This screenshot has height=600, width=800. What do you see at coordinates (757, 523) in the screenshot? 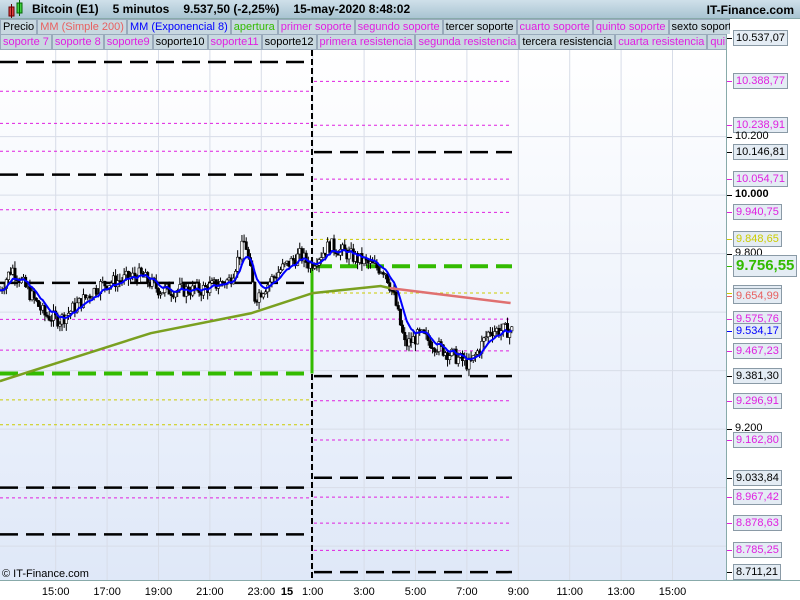
I see `price-label: 8.878,63` at bounding box center [757, 523].